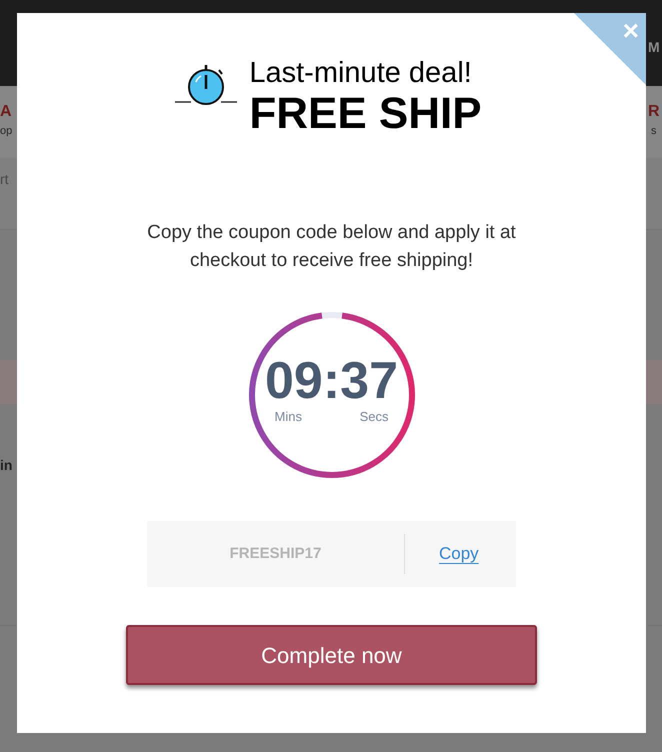 This screenshot has width=662, height=752. I want to click on seconds-label: Secs, so click(374, 417).